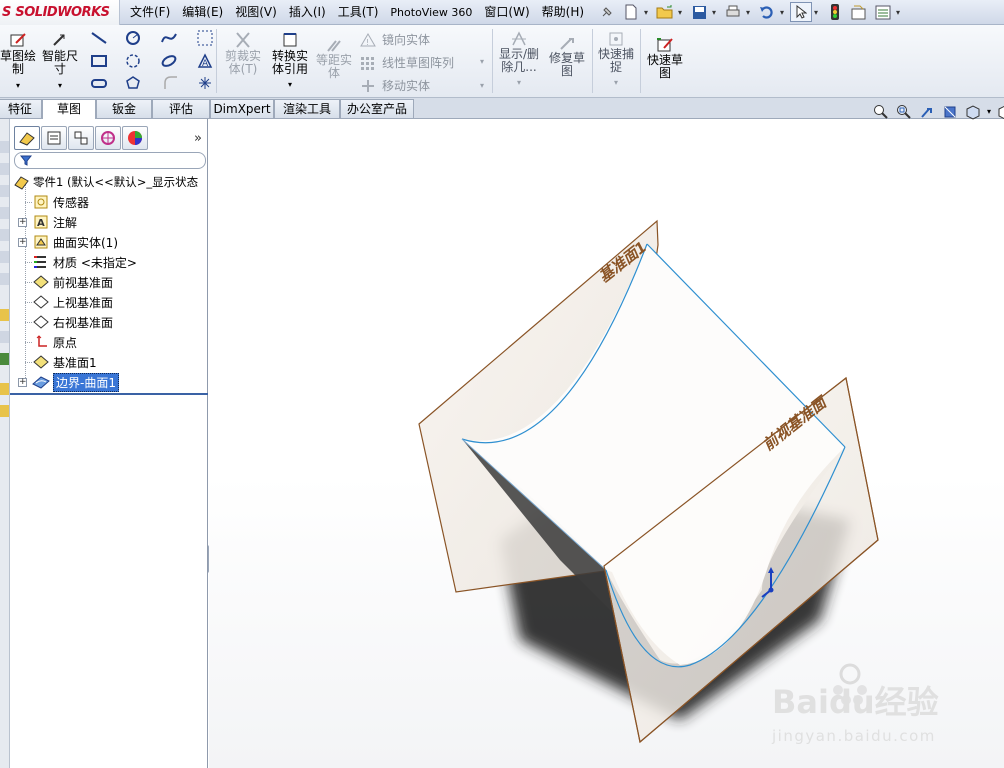  Describe the element at coordinates (567, 57) in the screenshot. I see `repair-sketch-button: 修复草 图` at that location.